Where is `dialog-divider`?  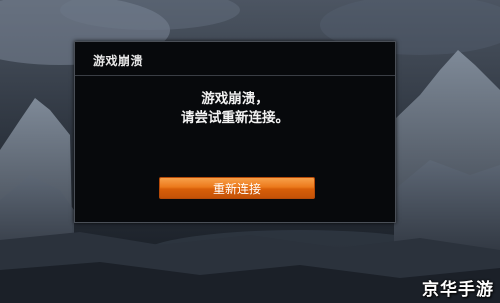
dialog-divider is located at coordinates (235, 75).